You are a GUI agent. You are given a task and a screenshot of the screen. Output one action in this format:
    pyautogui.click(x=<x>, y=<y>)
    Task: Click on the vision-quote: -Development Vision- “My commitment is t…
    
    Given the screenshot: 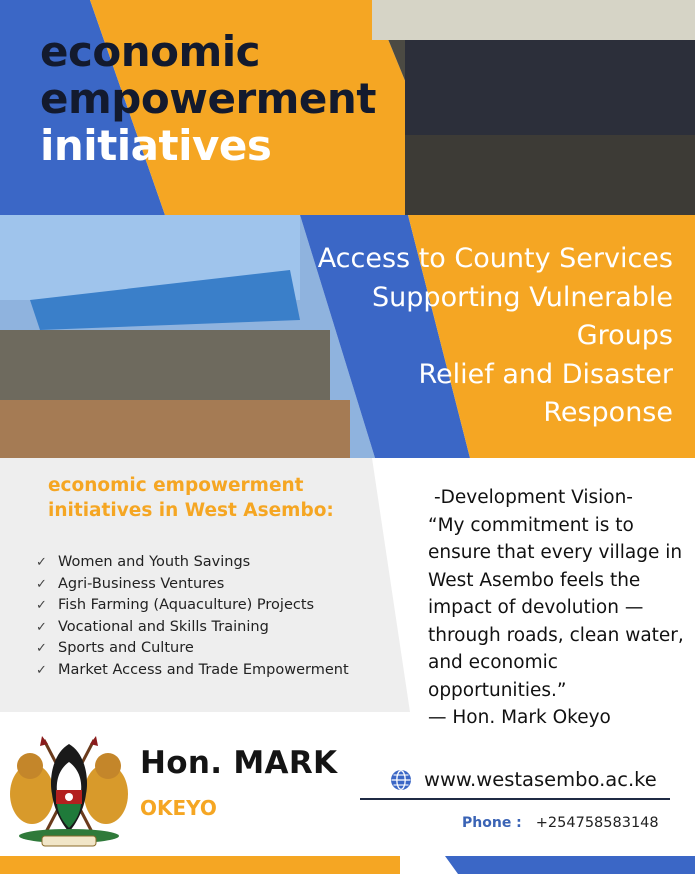 What is the action you would take?
    pyautogui.click(x=560, y=608)
    